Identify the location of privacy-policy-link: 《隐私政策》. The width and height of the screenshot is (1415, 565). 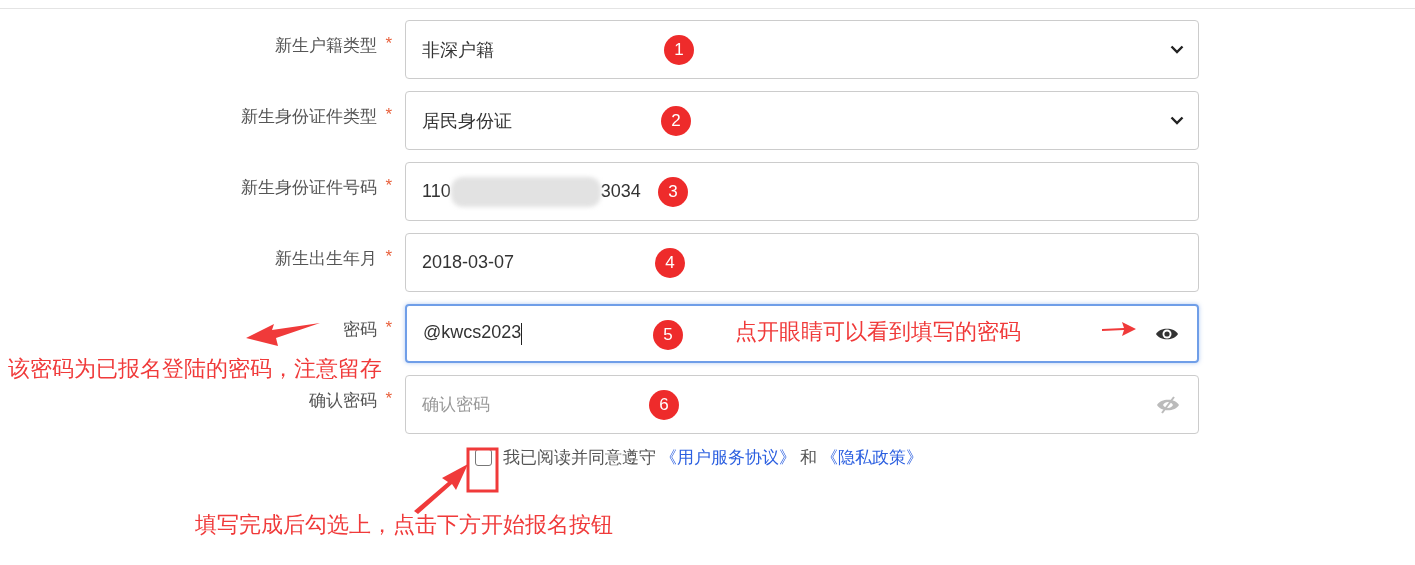
(872, 457).